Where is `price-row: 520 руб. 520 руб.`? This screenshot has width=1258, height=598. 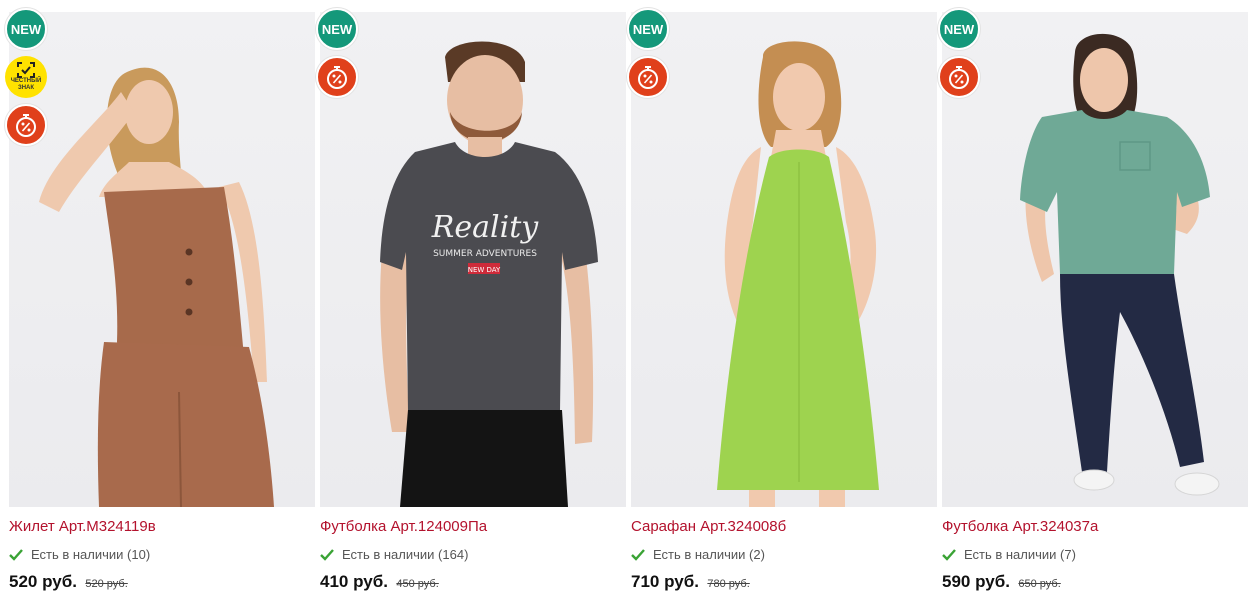
price-row: 520 руб. 520 руб. is located at coordinates (68, 582).